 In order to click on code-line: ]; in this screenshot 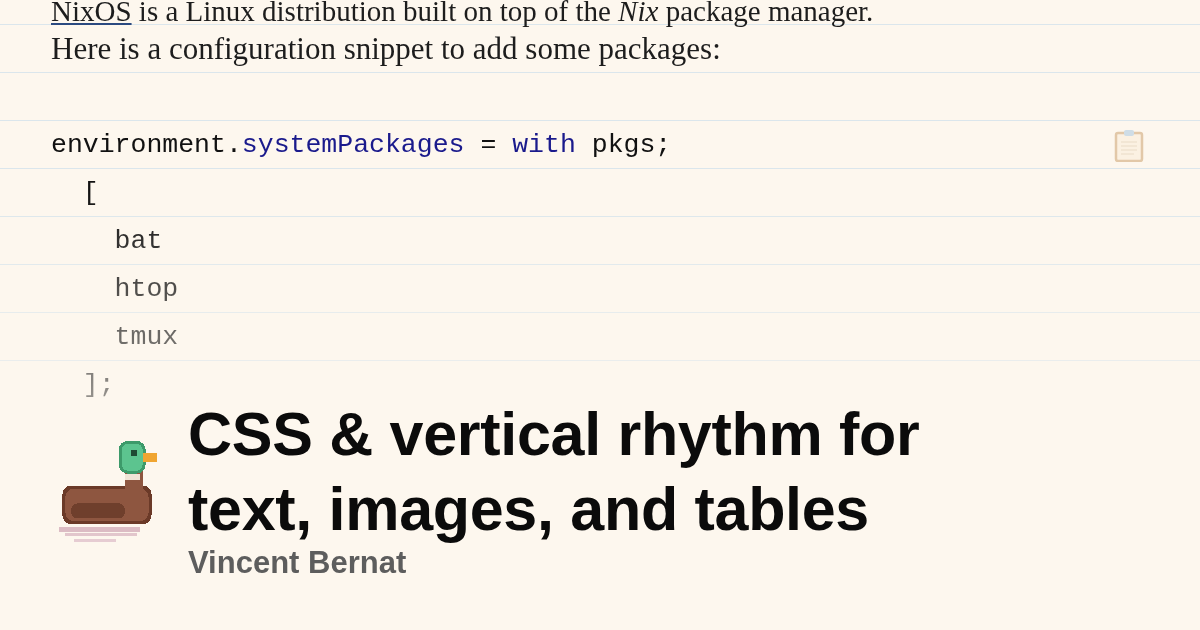, I will do `click(98, 383)`.